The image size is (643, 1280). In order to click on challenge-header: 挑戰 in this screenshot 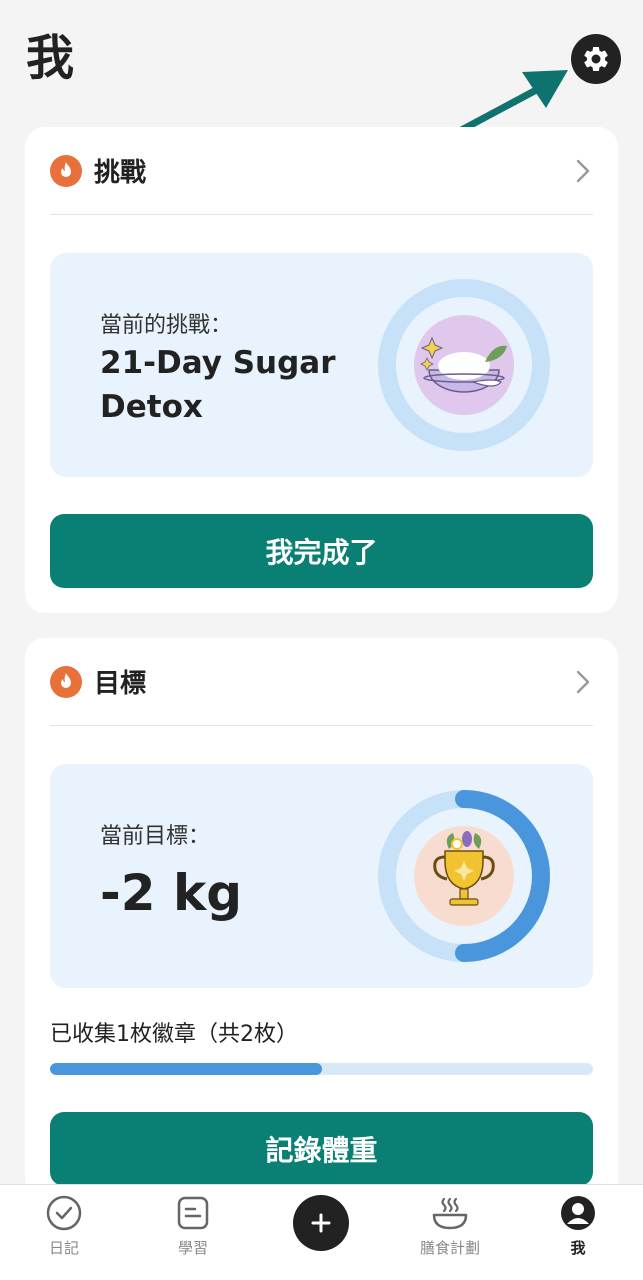, I will do `click(321, 171)`.